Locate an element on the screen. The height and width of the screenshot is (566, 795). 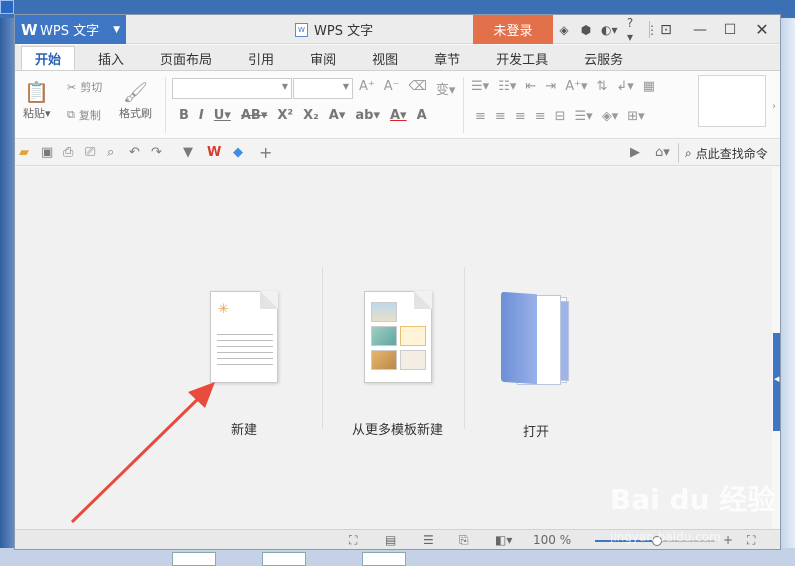
baidu-watermark-url: jingyan.baidu.com is located at coordinates (665, 537).